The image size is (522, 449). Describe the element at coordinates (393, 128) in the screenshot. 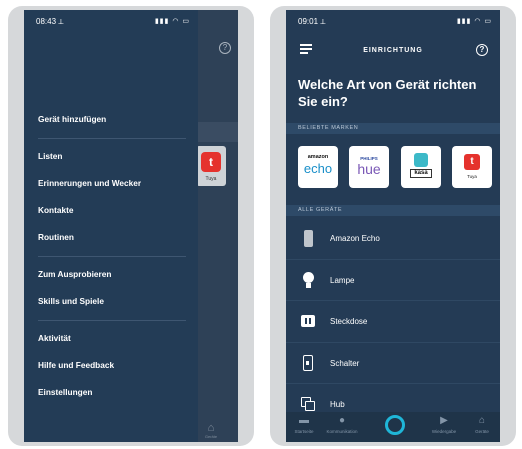

I see `popular-brands-header: BELIEBTE MARKEN` at that location.